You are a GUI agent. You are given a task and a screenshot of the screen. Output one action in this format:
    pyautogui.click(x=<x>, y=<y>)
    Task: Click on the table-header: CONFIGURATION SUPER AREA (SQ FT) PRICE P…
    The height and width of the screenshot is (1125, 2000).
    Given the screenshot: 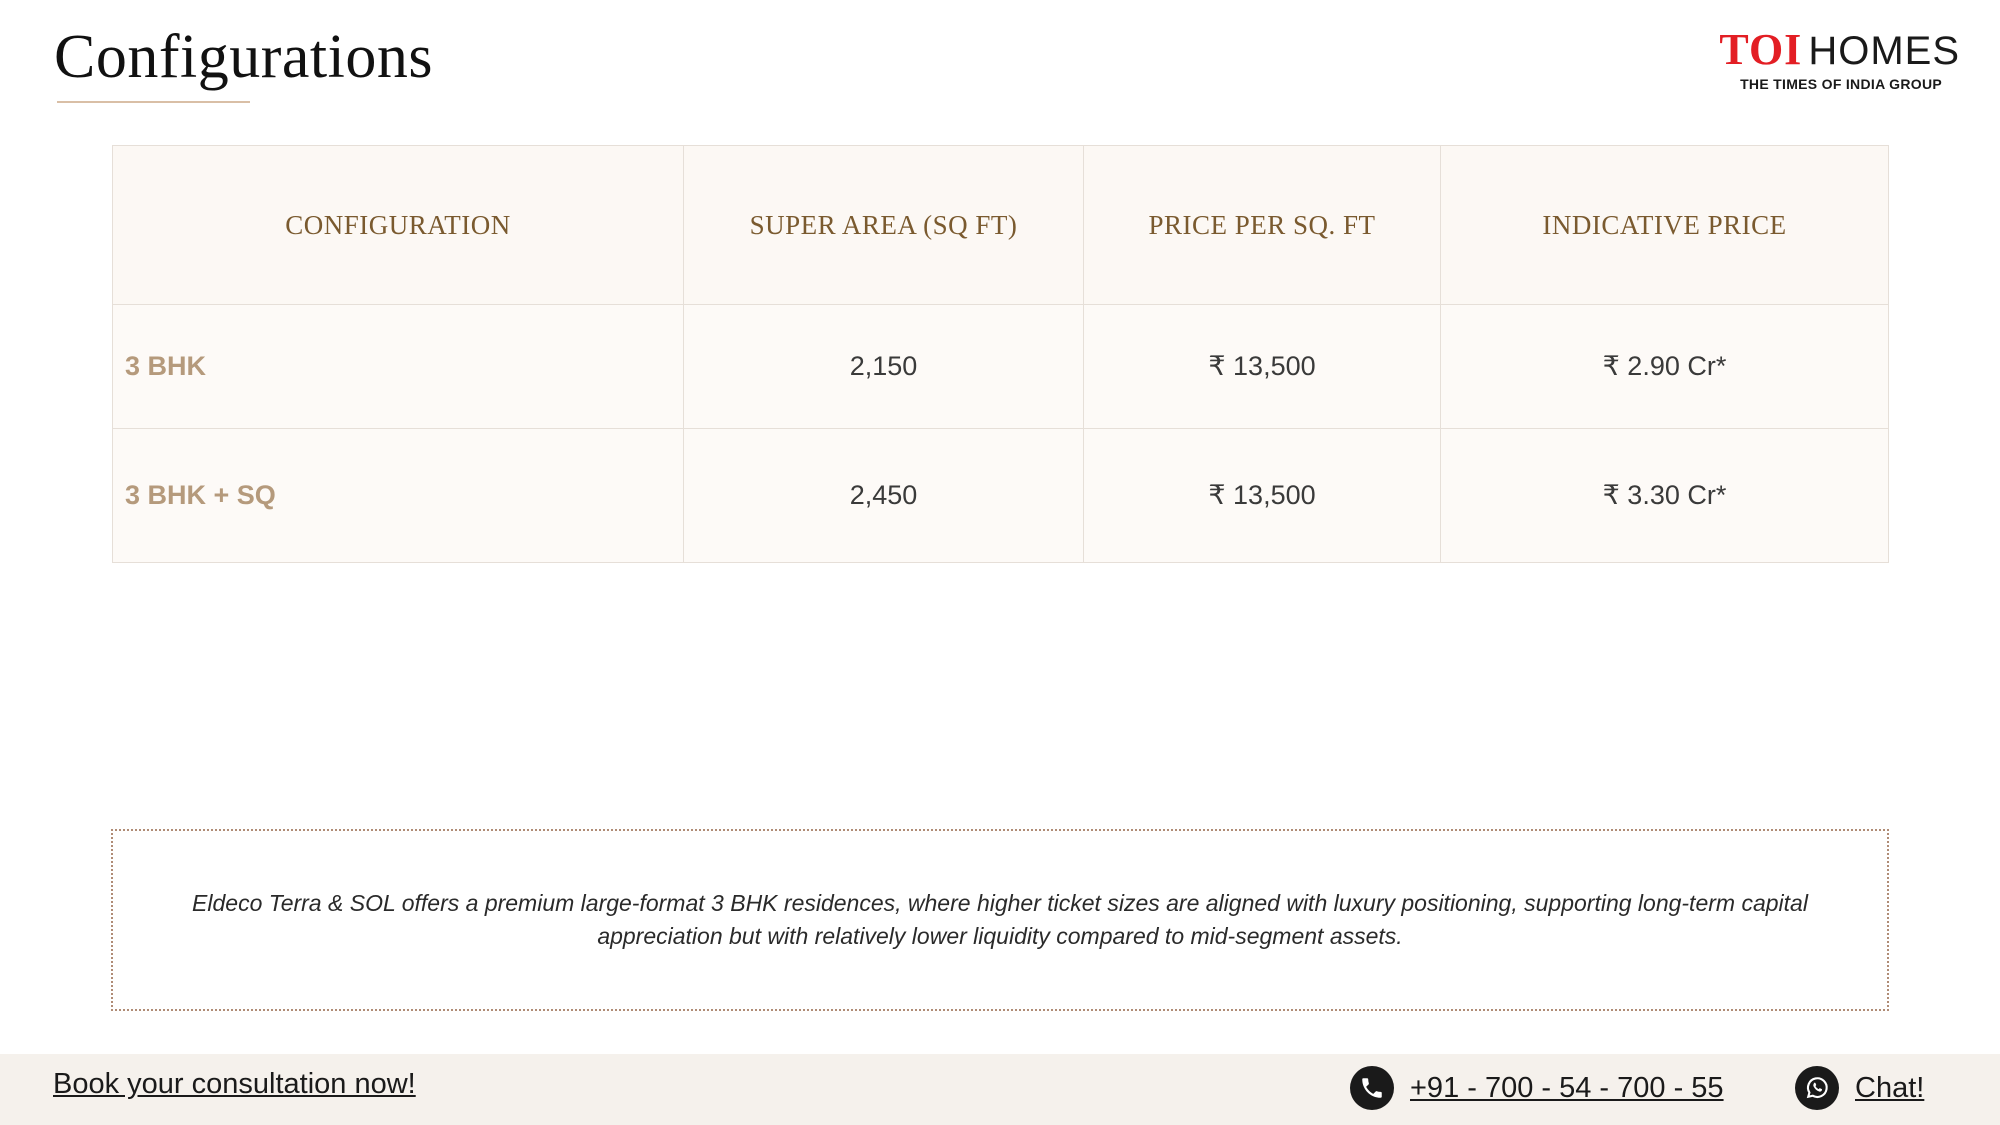 What is the action you would take?
    pyautogui.click(x=1000, y=225)
    